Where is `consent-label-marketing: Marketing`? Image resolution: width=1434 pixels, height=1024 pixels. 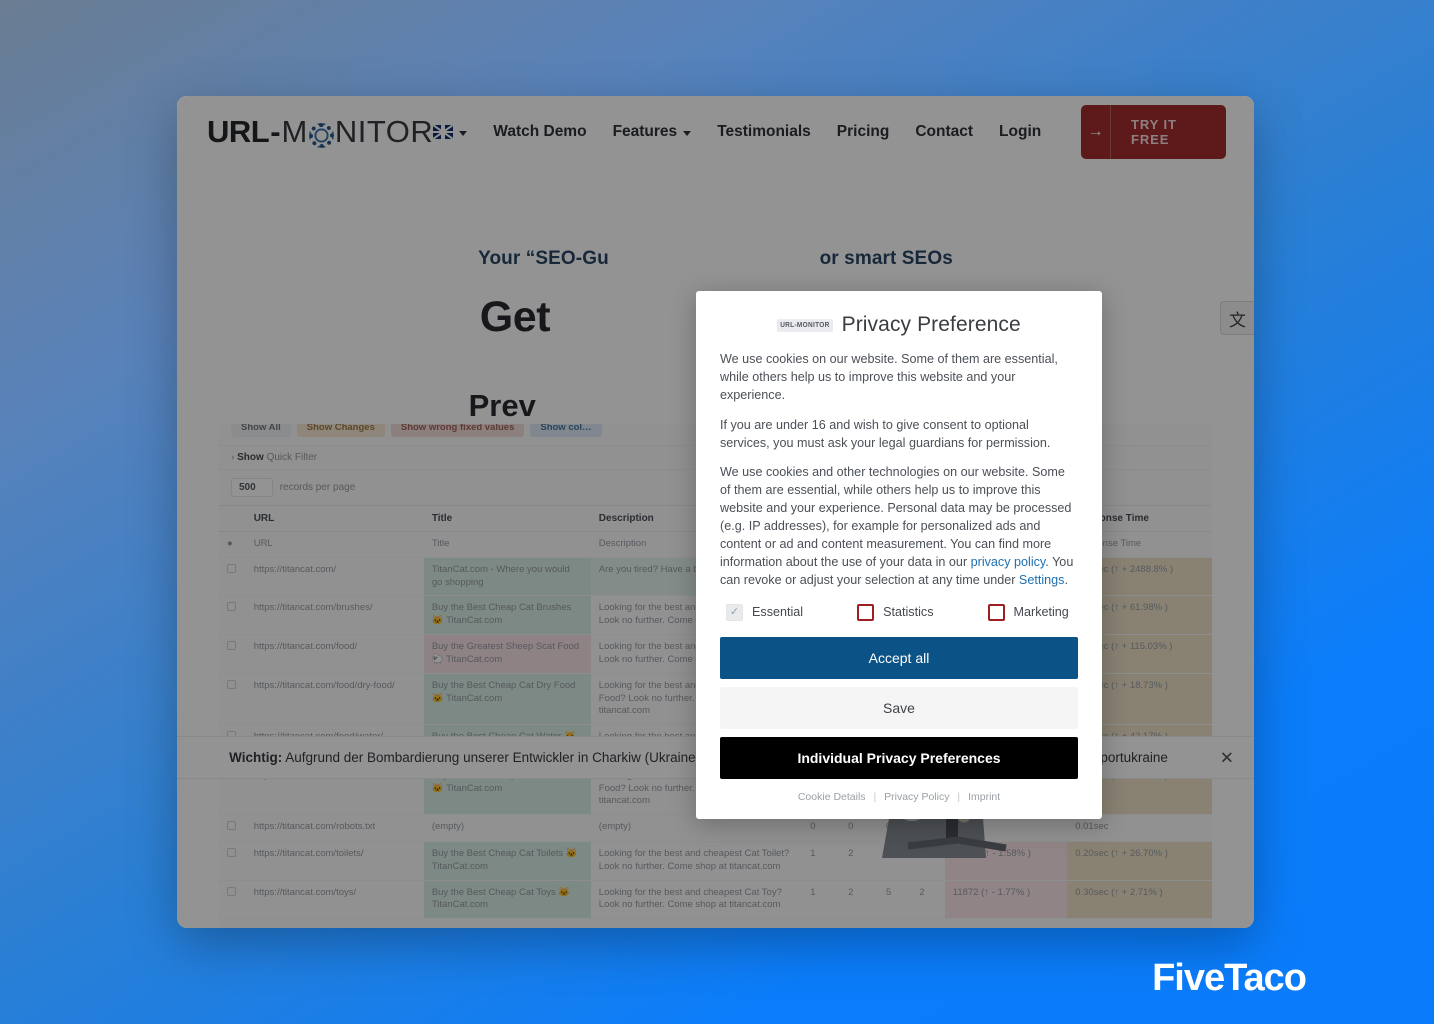 consent-label-marketing: Marketing is located at coordinates (1041, 612).